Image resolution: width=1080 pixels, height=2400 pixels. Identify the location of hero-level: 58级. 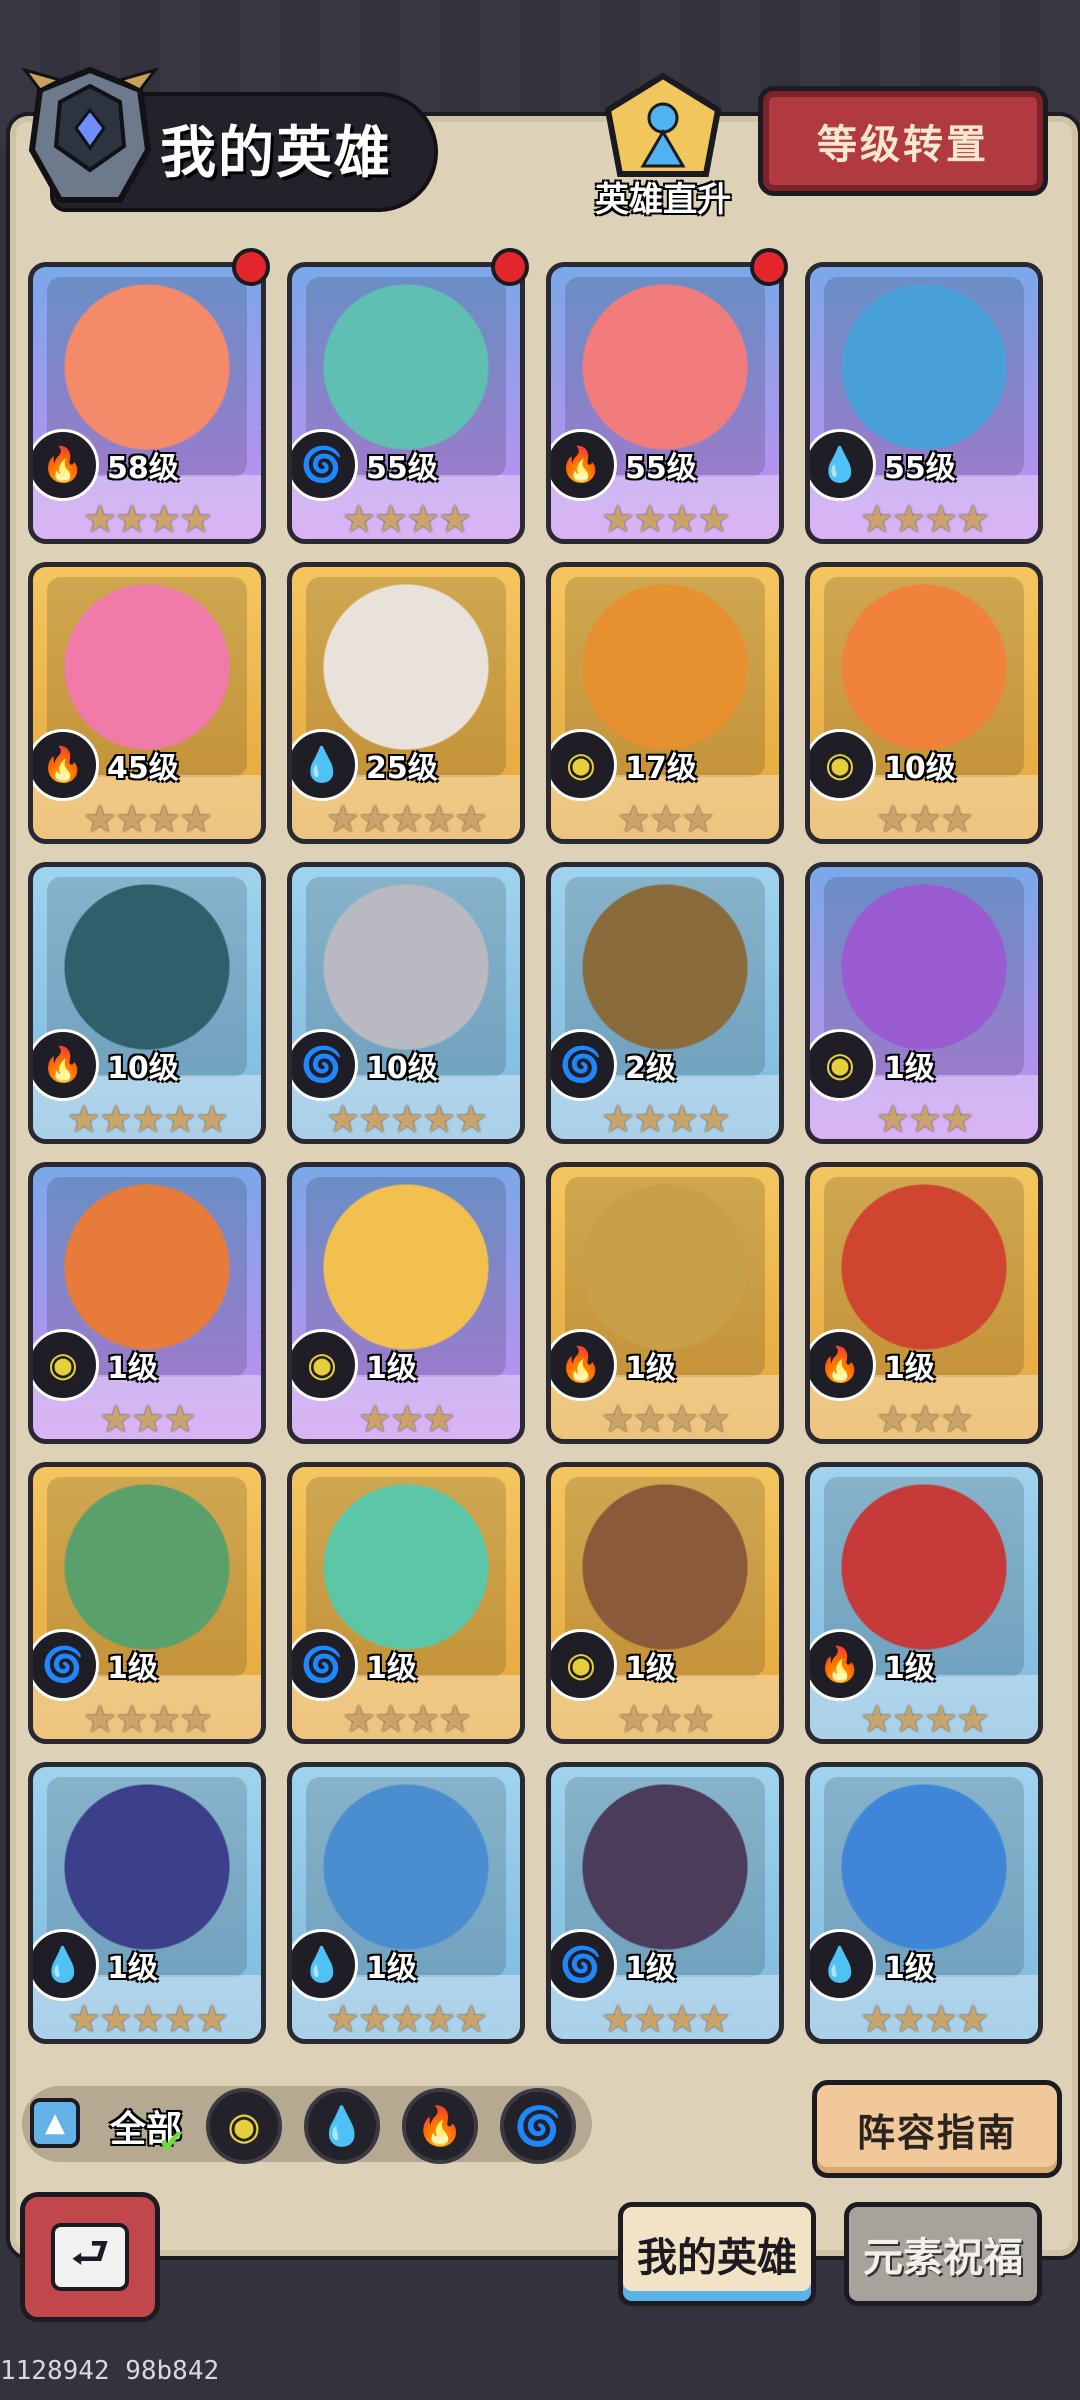
(143, 468).